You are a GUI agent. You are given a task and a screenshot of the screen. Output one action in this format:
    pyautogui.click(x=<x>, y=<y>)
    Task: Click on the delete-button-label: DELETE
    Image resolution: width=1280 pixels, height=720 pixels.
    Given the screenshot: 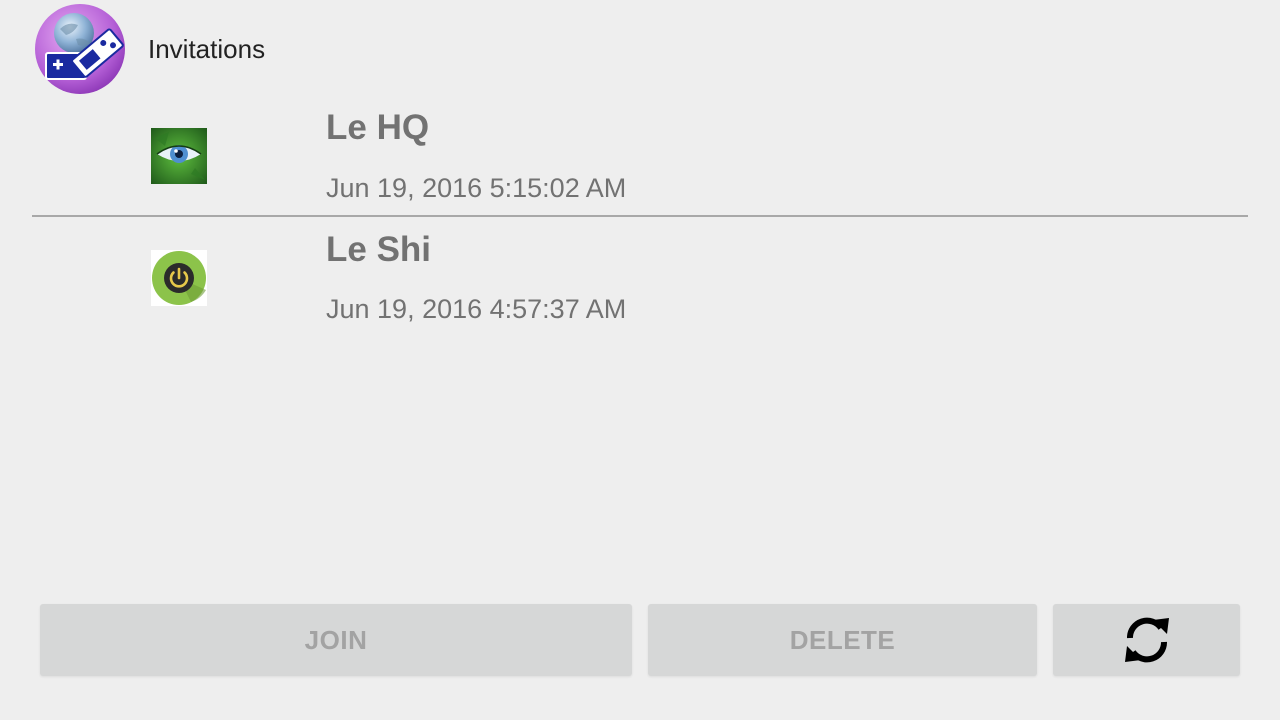 What is the action you would take?
    pyautogui.click(x=842, y=639)
    